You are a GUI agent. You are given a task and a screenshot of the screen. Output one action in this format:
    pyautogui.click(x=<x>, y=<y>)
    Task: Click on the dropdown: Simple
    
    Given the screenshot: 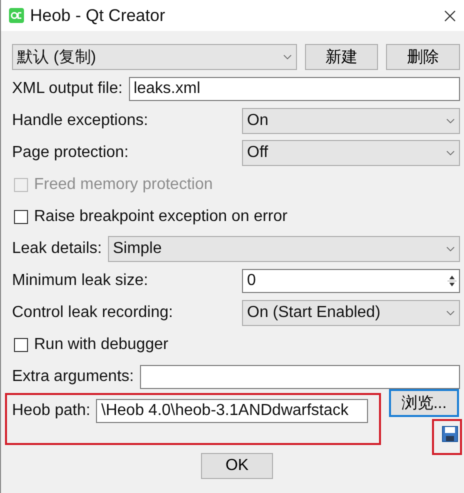 What is the action you would take?
    pyautogui.click(x=284, y=249)
    